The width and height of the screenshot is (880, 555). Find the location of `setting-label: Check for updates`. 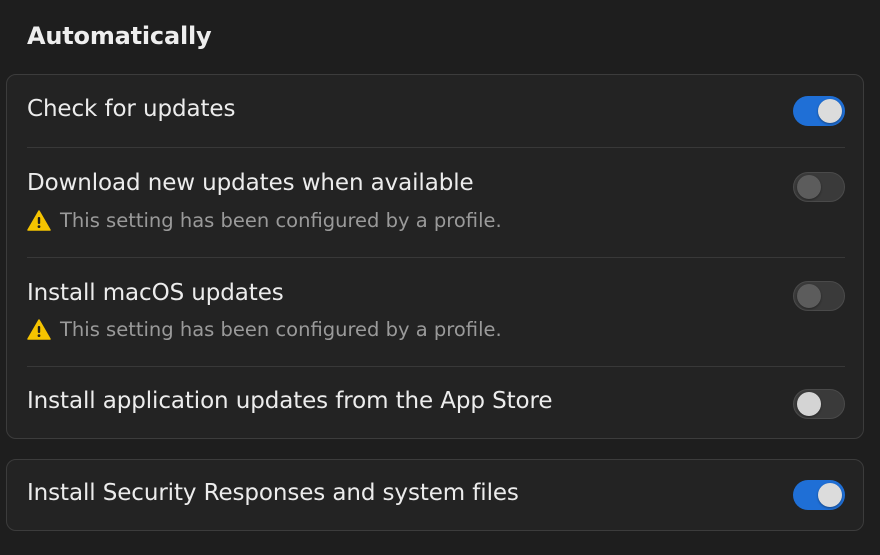

setting-label: Check for updates is located at coordinates (131, 109).